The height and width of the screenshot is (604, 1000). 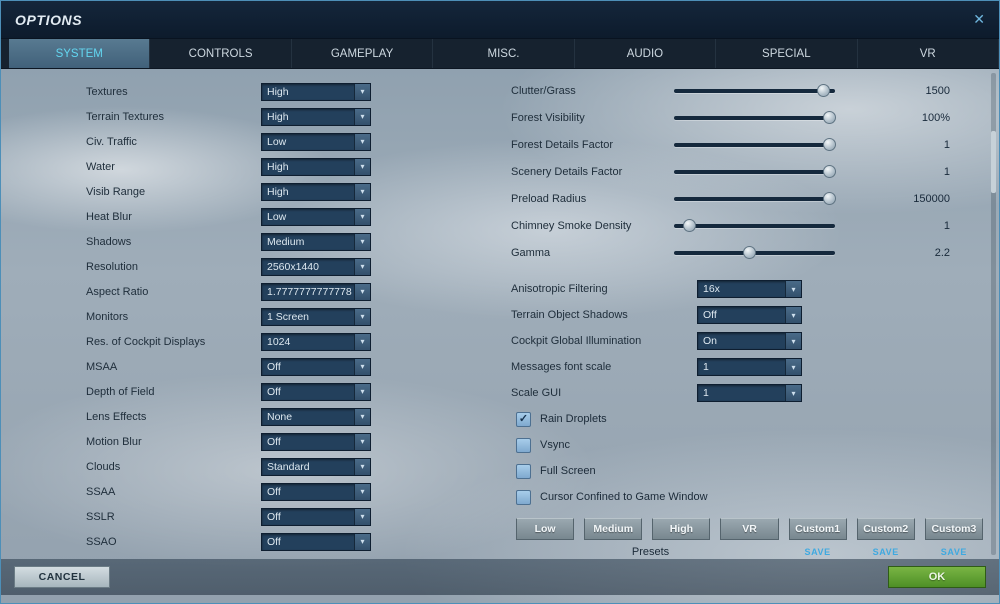 What do you see at coordinates (62, 577) in the screenshot?
I see `cancel-button: CANCEL` at bounding box center [62, 577].